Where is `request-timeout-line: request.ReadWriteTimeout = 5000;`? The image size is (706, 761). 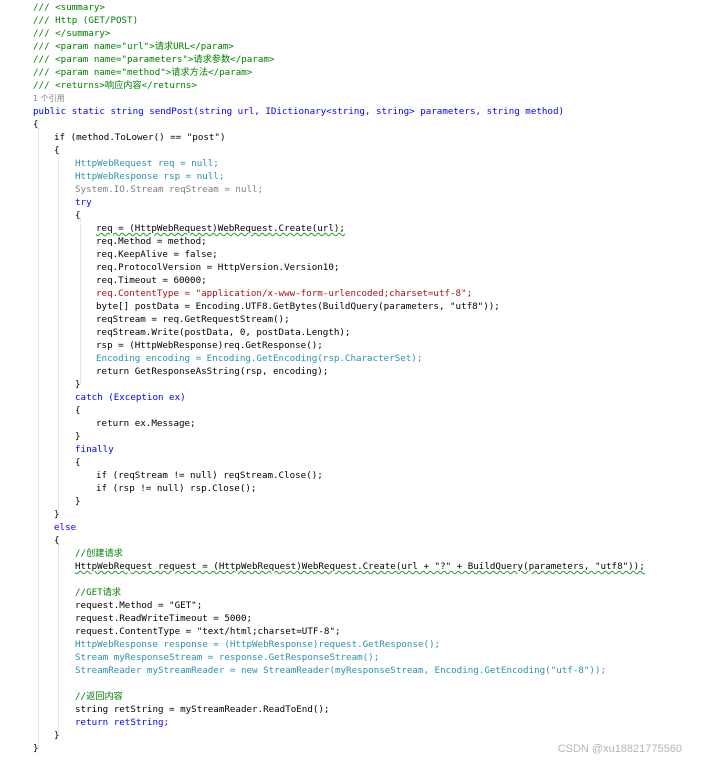
request-timeout-line: request.ReadWriteTimeout = 5000; is located at coordinates (164, 618).